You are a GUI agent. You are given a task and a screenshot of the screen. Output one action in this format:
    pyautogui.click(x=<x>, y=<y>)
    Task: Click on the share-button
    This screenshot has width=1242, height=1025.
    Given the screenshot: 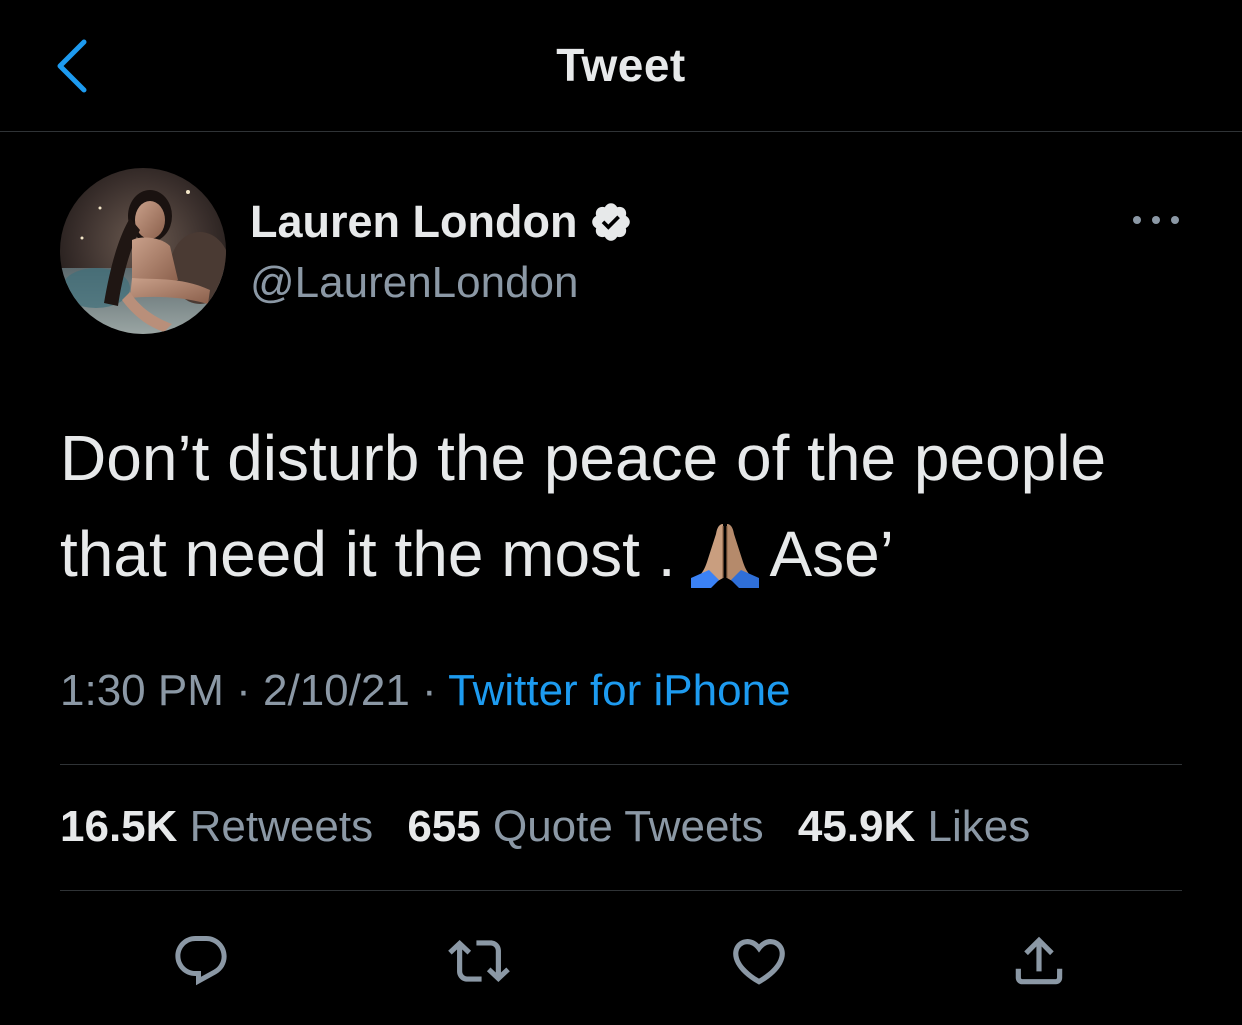 What is the action you would take?
    pyautogui.click(x=1039, y=961)
    